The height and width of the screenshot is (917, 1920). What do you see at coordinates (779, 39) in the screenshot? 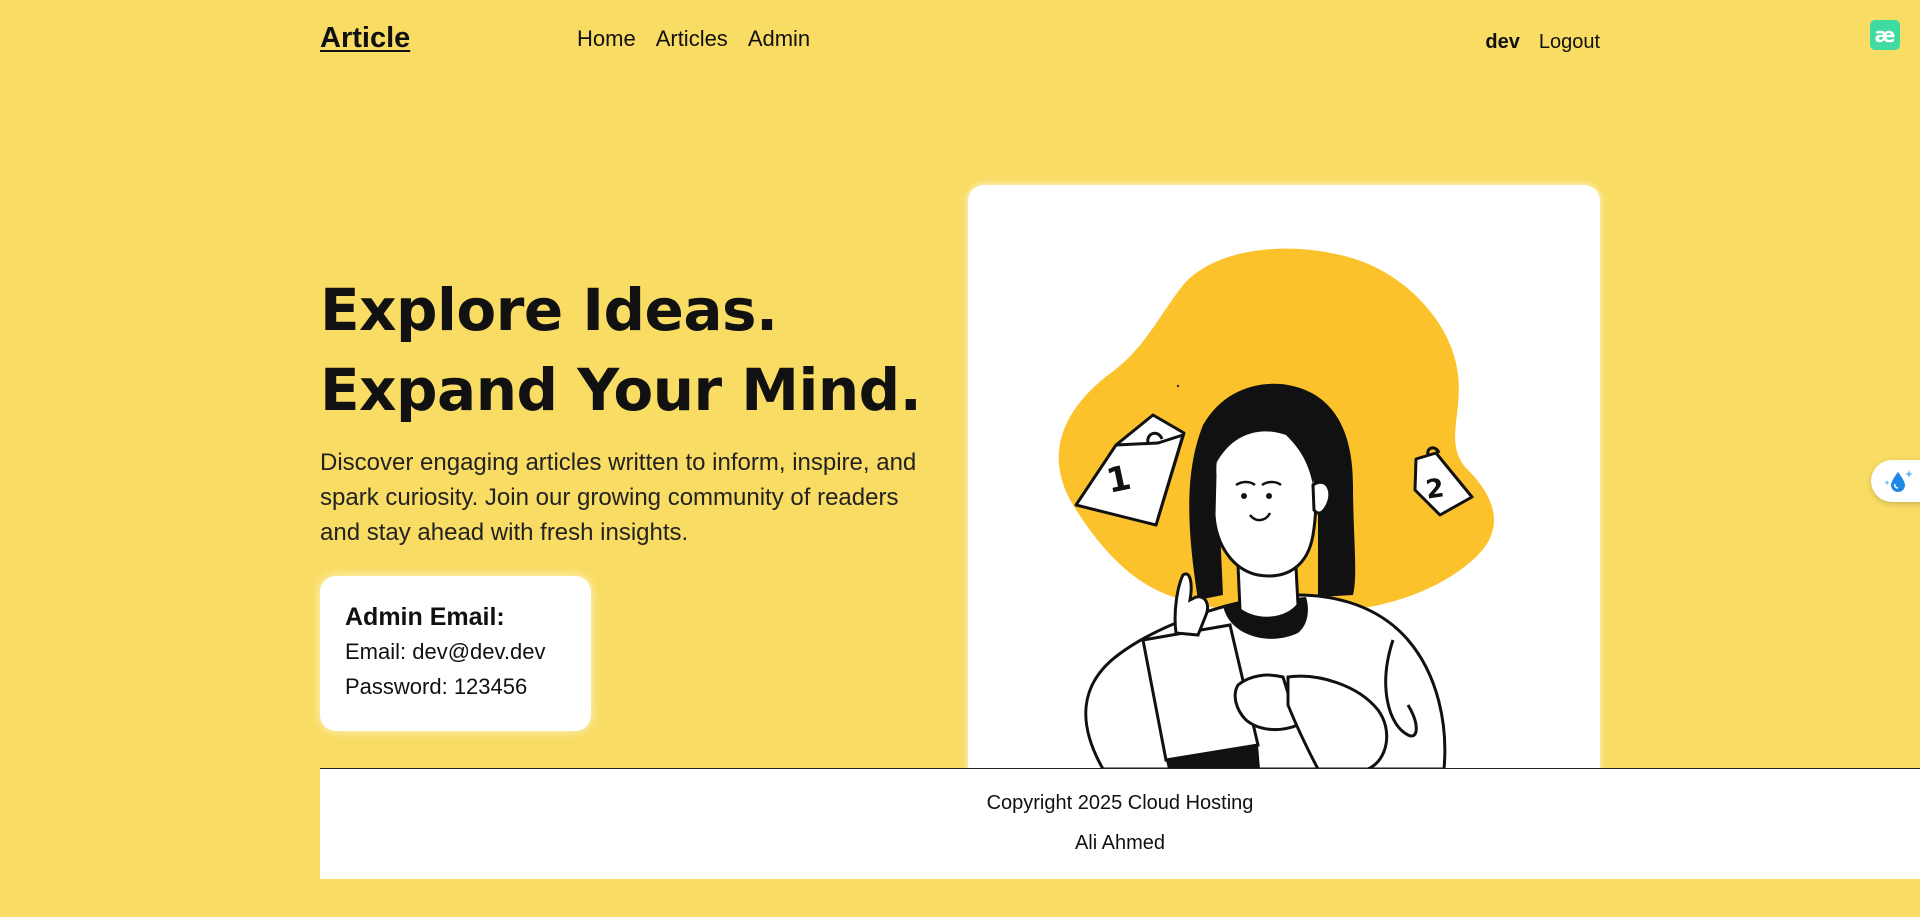
I see `nav-admin: Admin` at bounding box center [779, 39].